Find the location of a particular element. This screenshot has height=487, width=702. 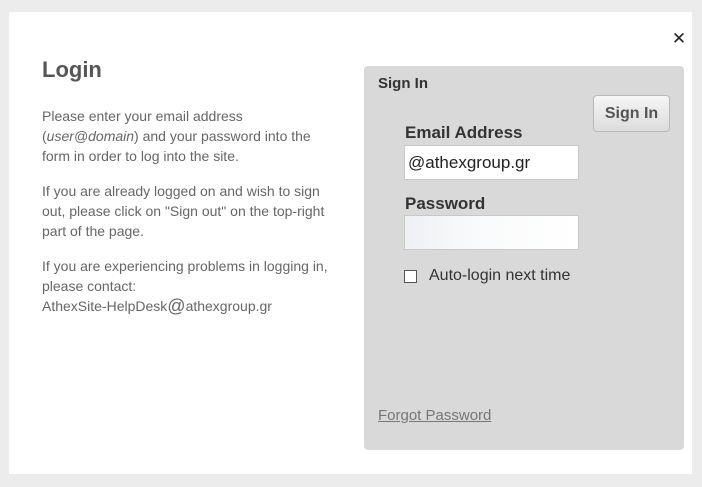

email-field is located at coordinates (491, 162).